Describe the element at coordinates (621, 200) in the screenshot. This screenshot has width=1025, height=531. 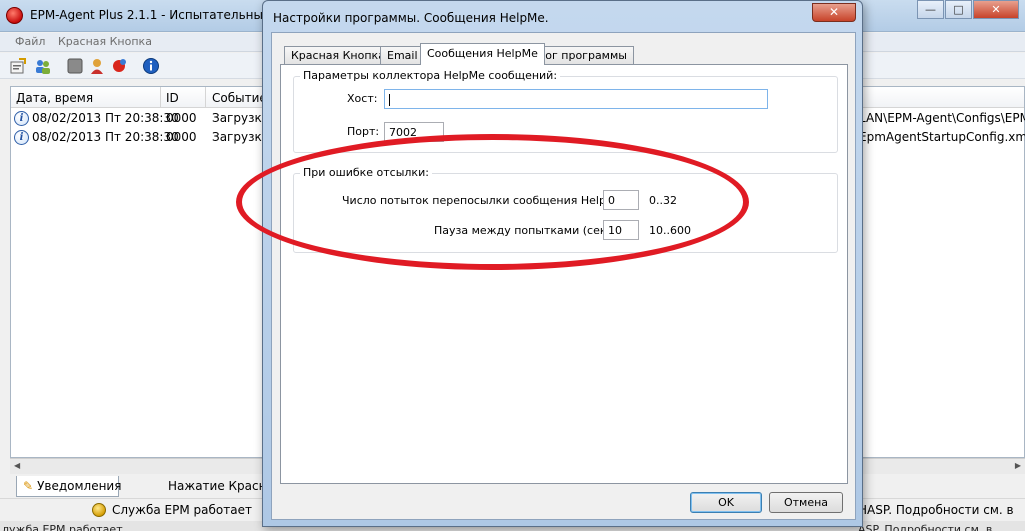
I see `retries-input: 0` at that location.